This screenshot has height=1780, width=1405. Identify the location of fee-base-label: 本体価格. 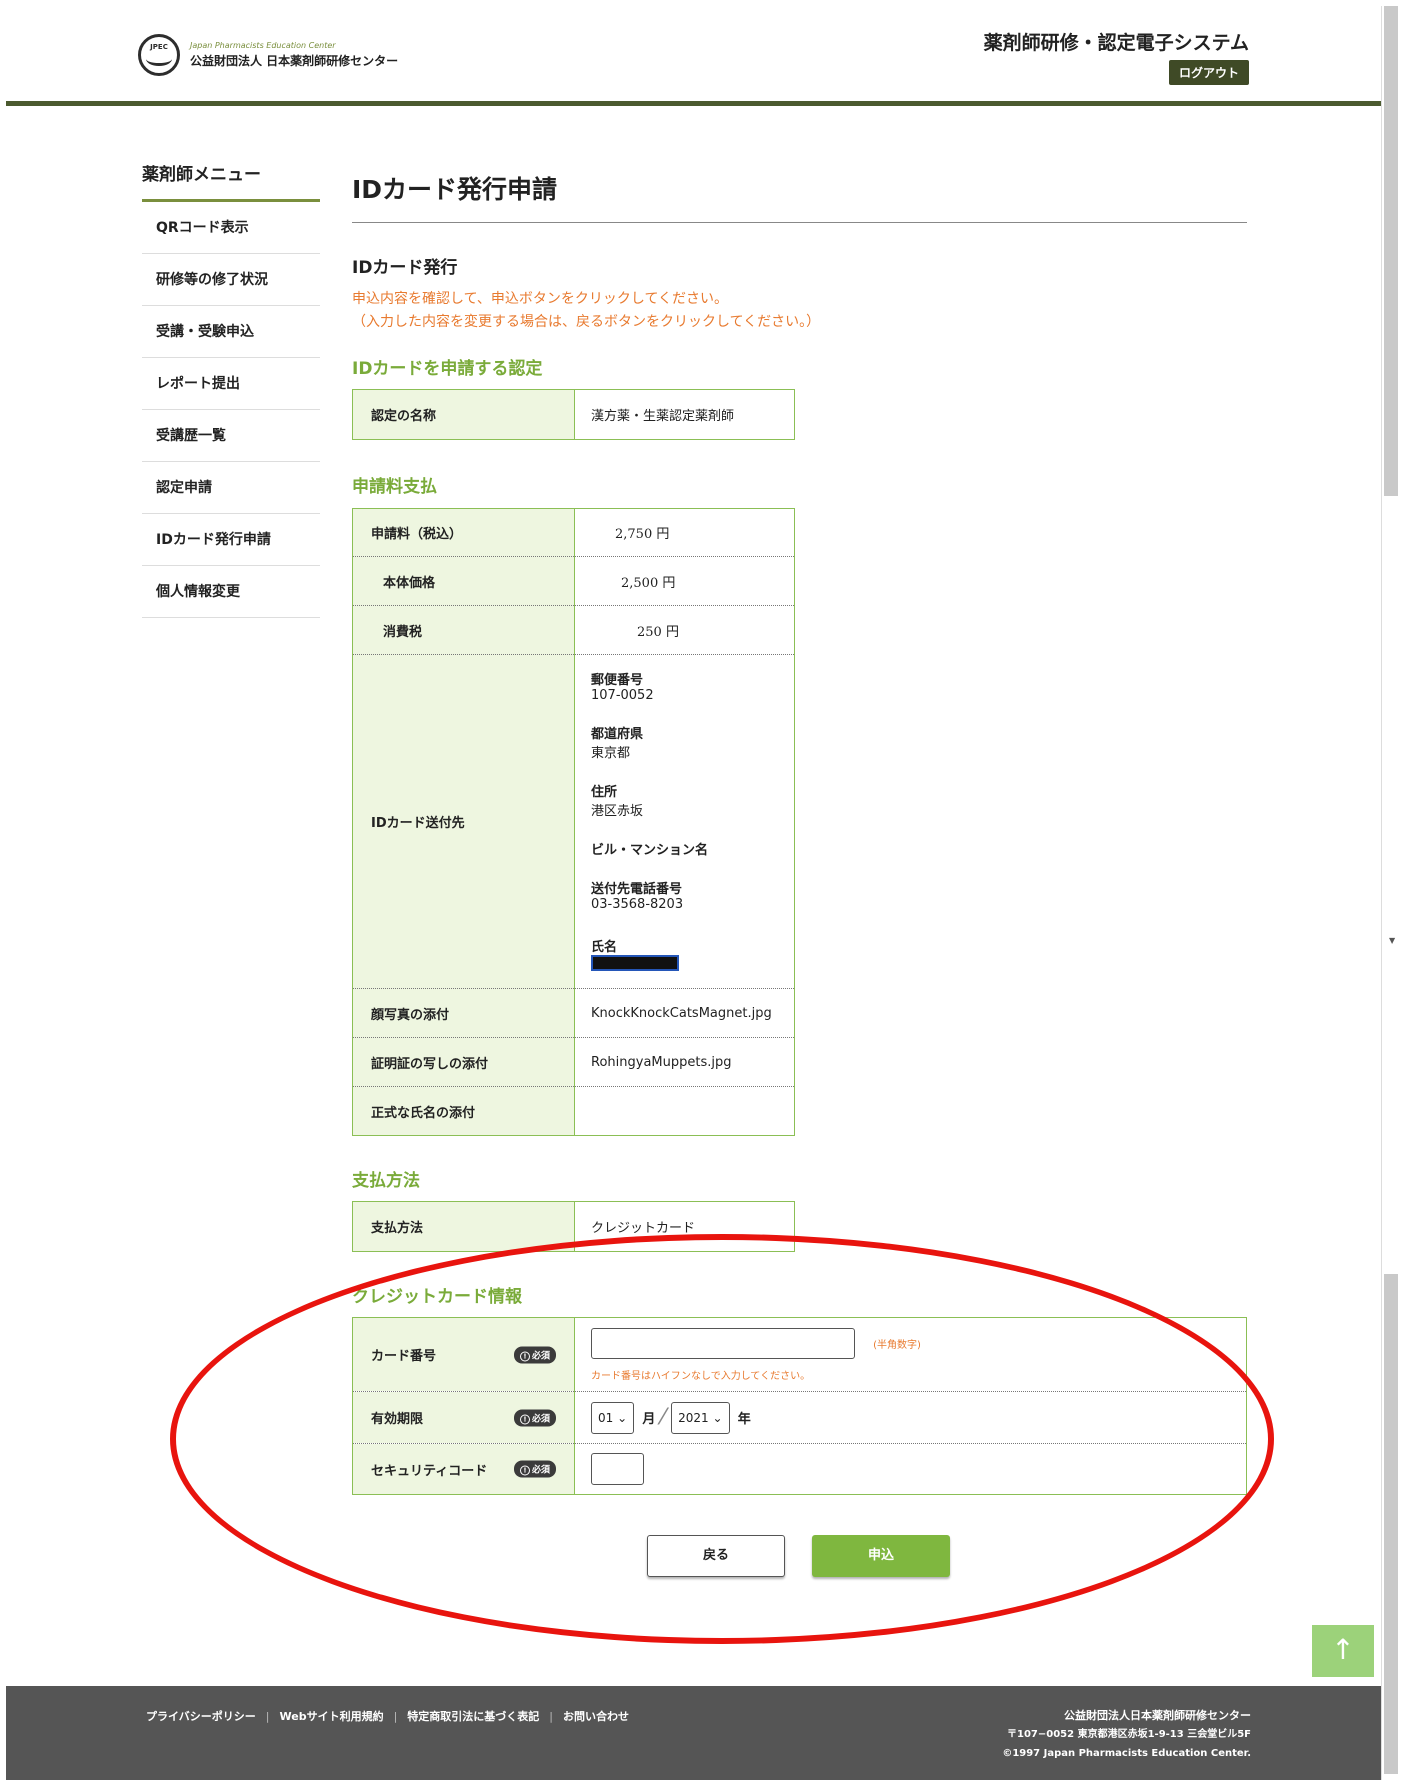
(463, 581).